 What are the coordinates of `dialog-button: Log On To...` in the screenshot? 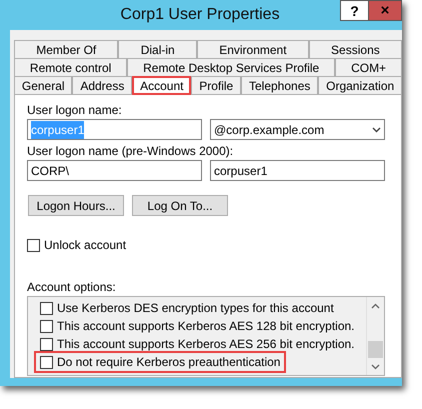 It's located at (180, 205).